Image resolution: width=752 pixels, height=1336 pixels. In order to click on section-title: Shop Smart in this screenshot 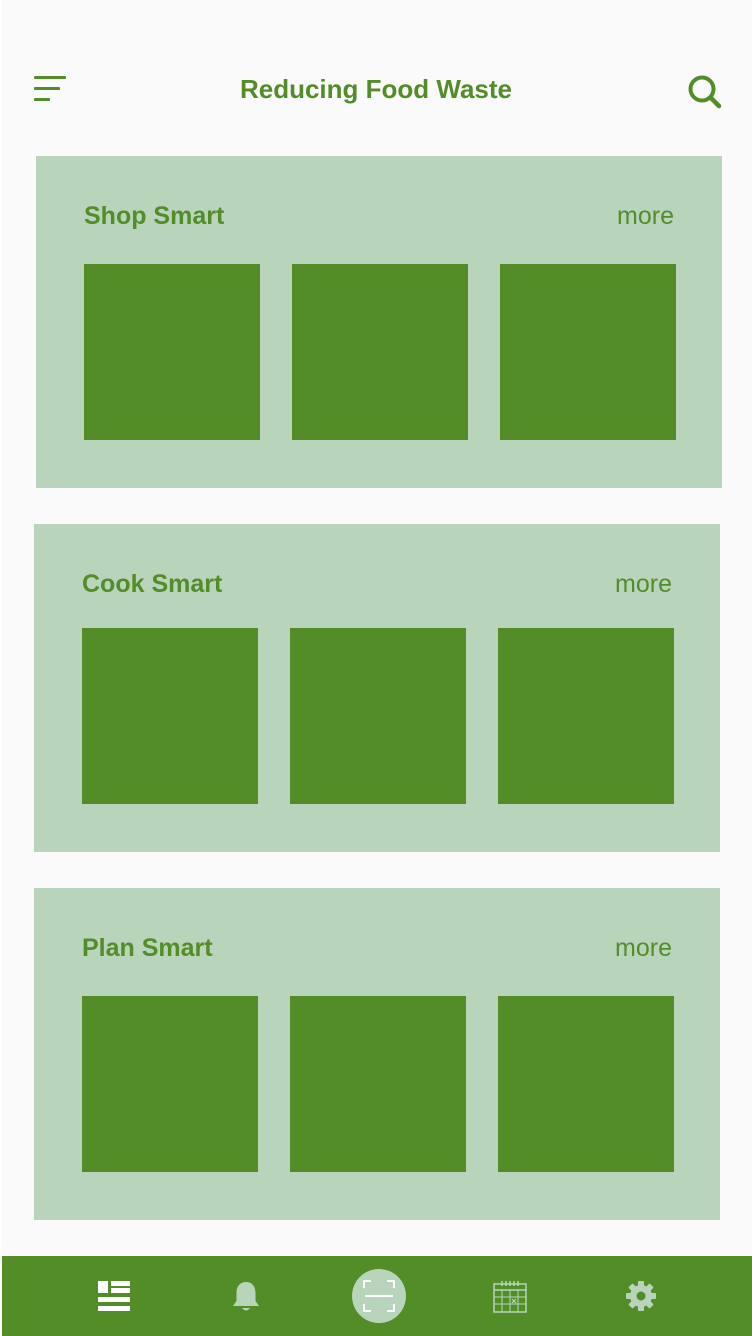, I will do `click(154, 216)`.